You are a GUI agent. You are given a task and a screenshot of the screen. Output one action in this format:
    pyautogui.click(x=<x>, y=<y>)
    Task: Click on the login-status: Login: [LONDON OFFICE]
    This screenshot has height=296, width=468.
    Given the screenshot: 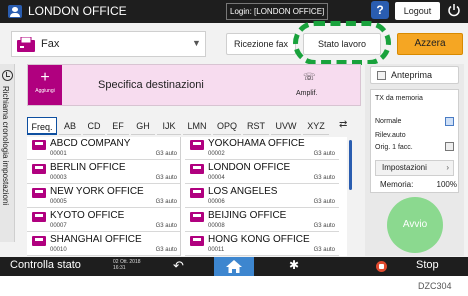 What is the action you would take?
    pyautogui.click(x=277, y=11)
    